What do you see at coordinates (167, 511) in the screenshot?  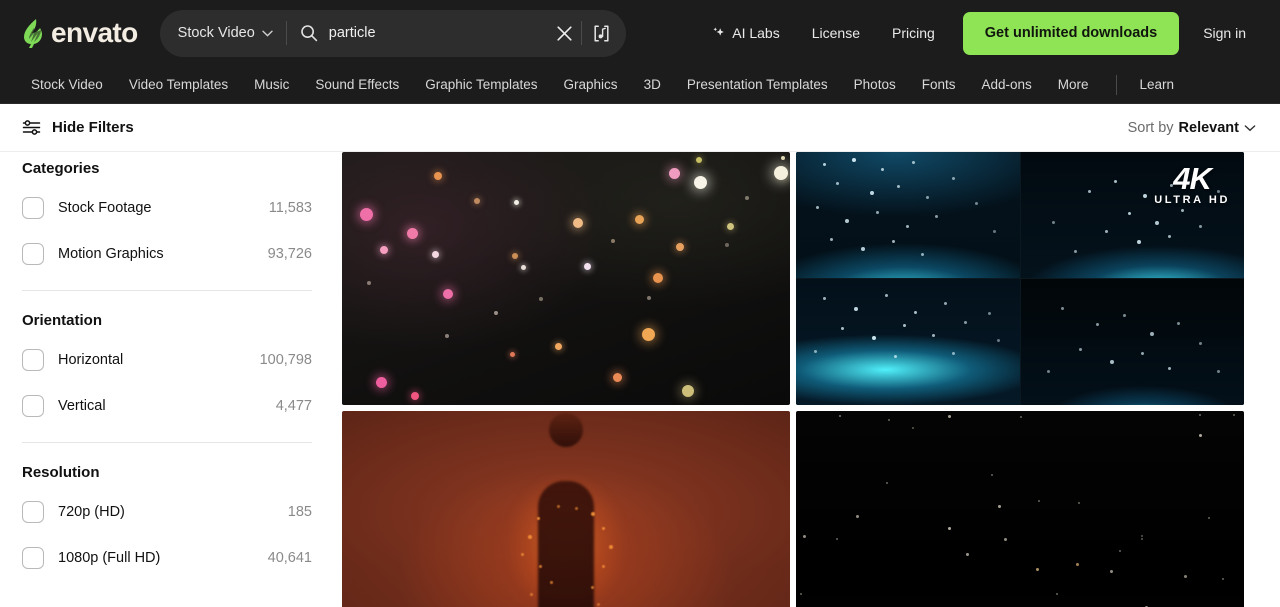 I see `filter-option-720p: 720p (HD) 185` at bounding box center [167, 511].